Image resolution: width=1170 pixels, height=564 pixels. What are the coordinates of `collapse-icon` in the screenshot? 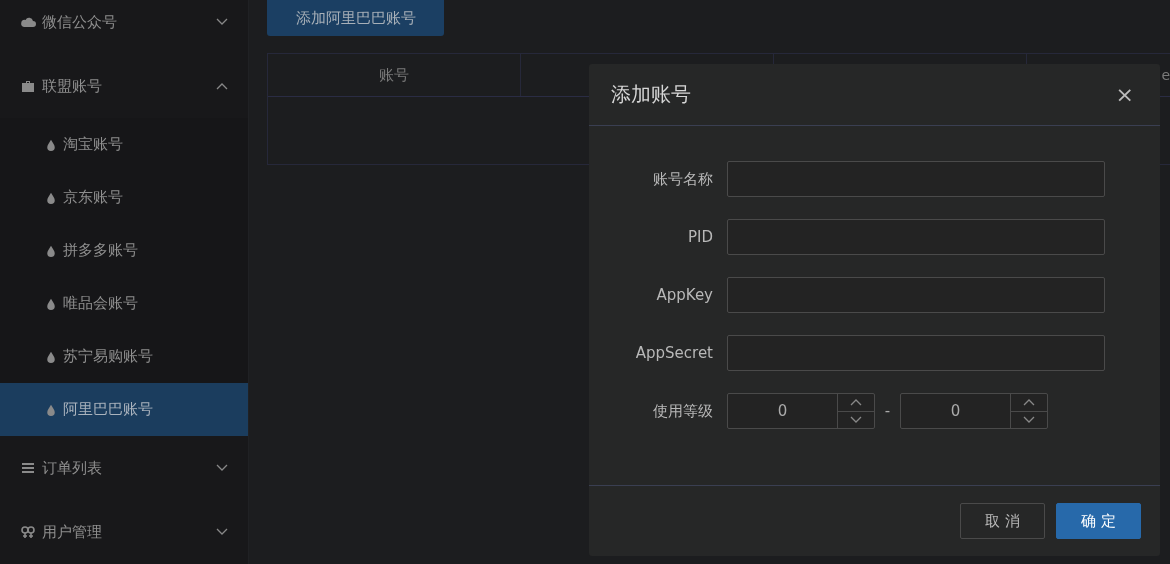 It's located at (222, 86).